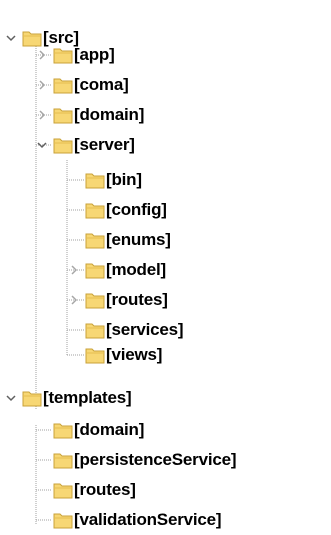 The width and height of the screenshot is (331, 535). Describe the element at coordinates (94, 54) in the screenshot. I see `tree-node-label: [app]` at that location.